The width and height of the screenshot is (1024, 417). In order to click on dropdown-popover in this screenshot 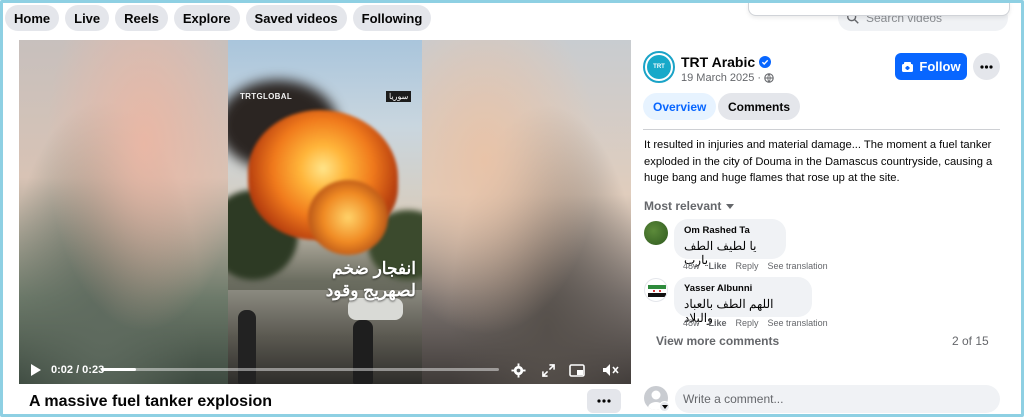, I will do `click(879, 9)`.